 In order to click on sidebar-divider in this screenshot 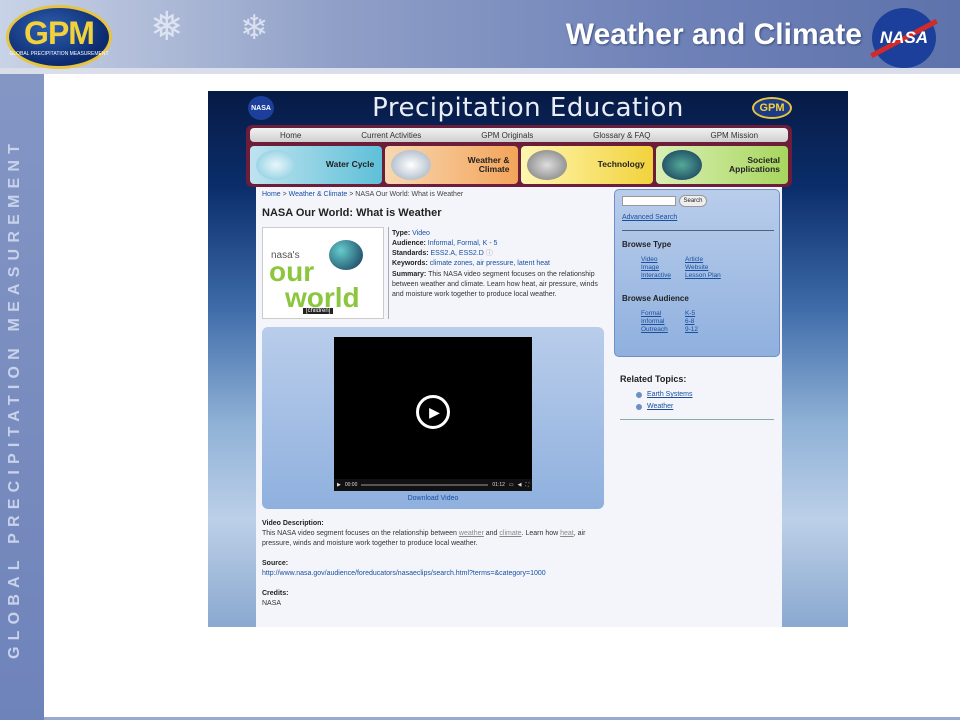, I will do `click(698, 230)`.